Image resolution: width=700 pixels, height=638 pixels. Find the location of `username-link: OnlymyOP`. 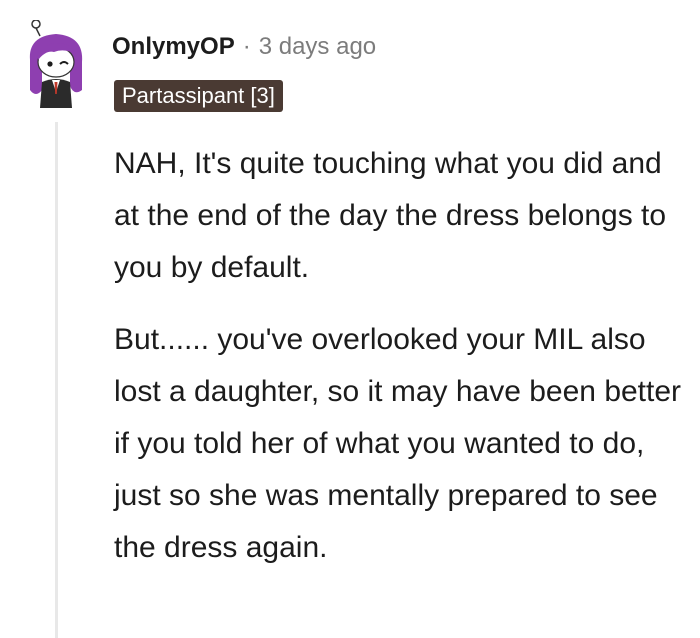

username-link: OnlymyOP is located at coordinates (173, 47).